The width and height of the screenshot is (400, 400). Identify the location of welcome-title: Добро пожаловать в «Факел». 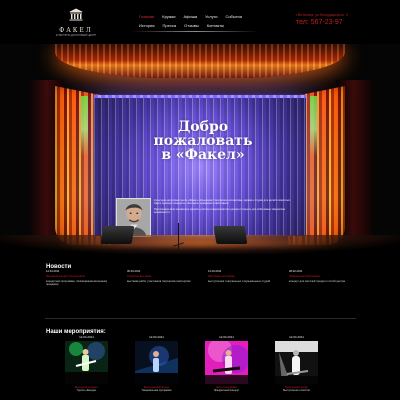
(203, 141).